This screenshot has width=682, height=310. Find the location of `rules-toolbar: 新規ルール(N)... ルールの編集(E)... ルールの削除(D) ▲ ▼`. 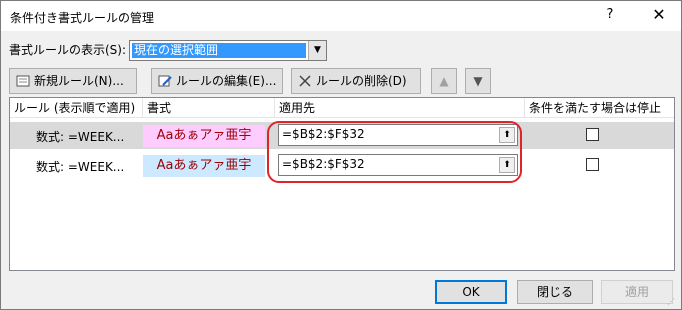

rules-toolbar: 新規ルール(N)... ルールの編集(E)... ルールの削除(D) ▲ ▼ is located at coordinates (269, 81).